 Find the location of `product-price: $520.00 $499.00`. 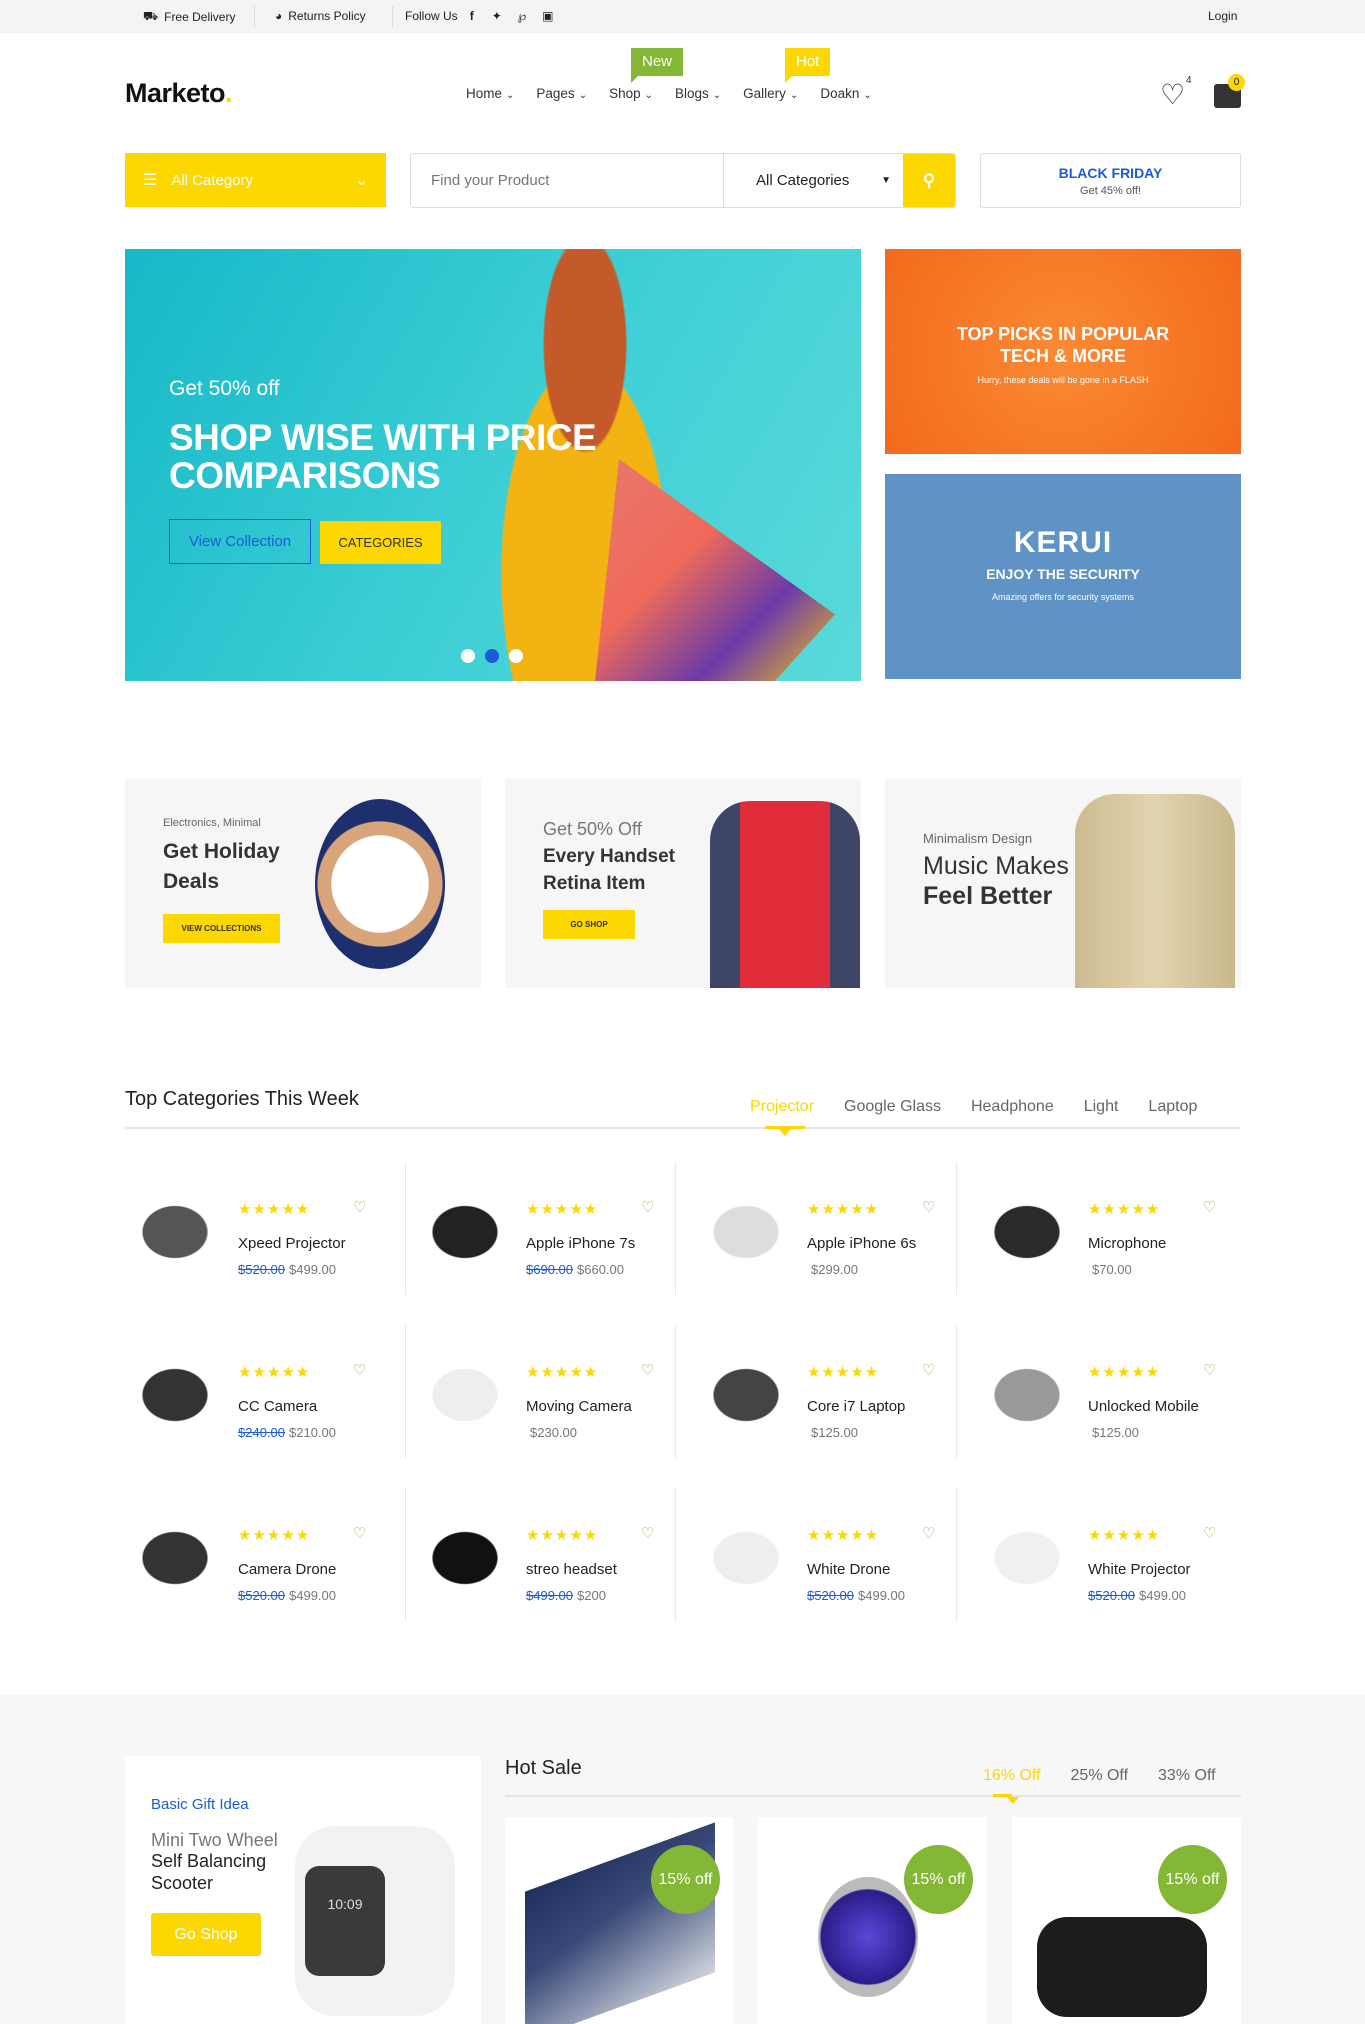

product-price: $520.00 $499.00 is located at coordinates (1137, 1595).